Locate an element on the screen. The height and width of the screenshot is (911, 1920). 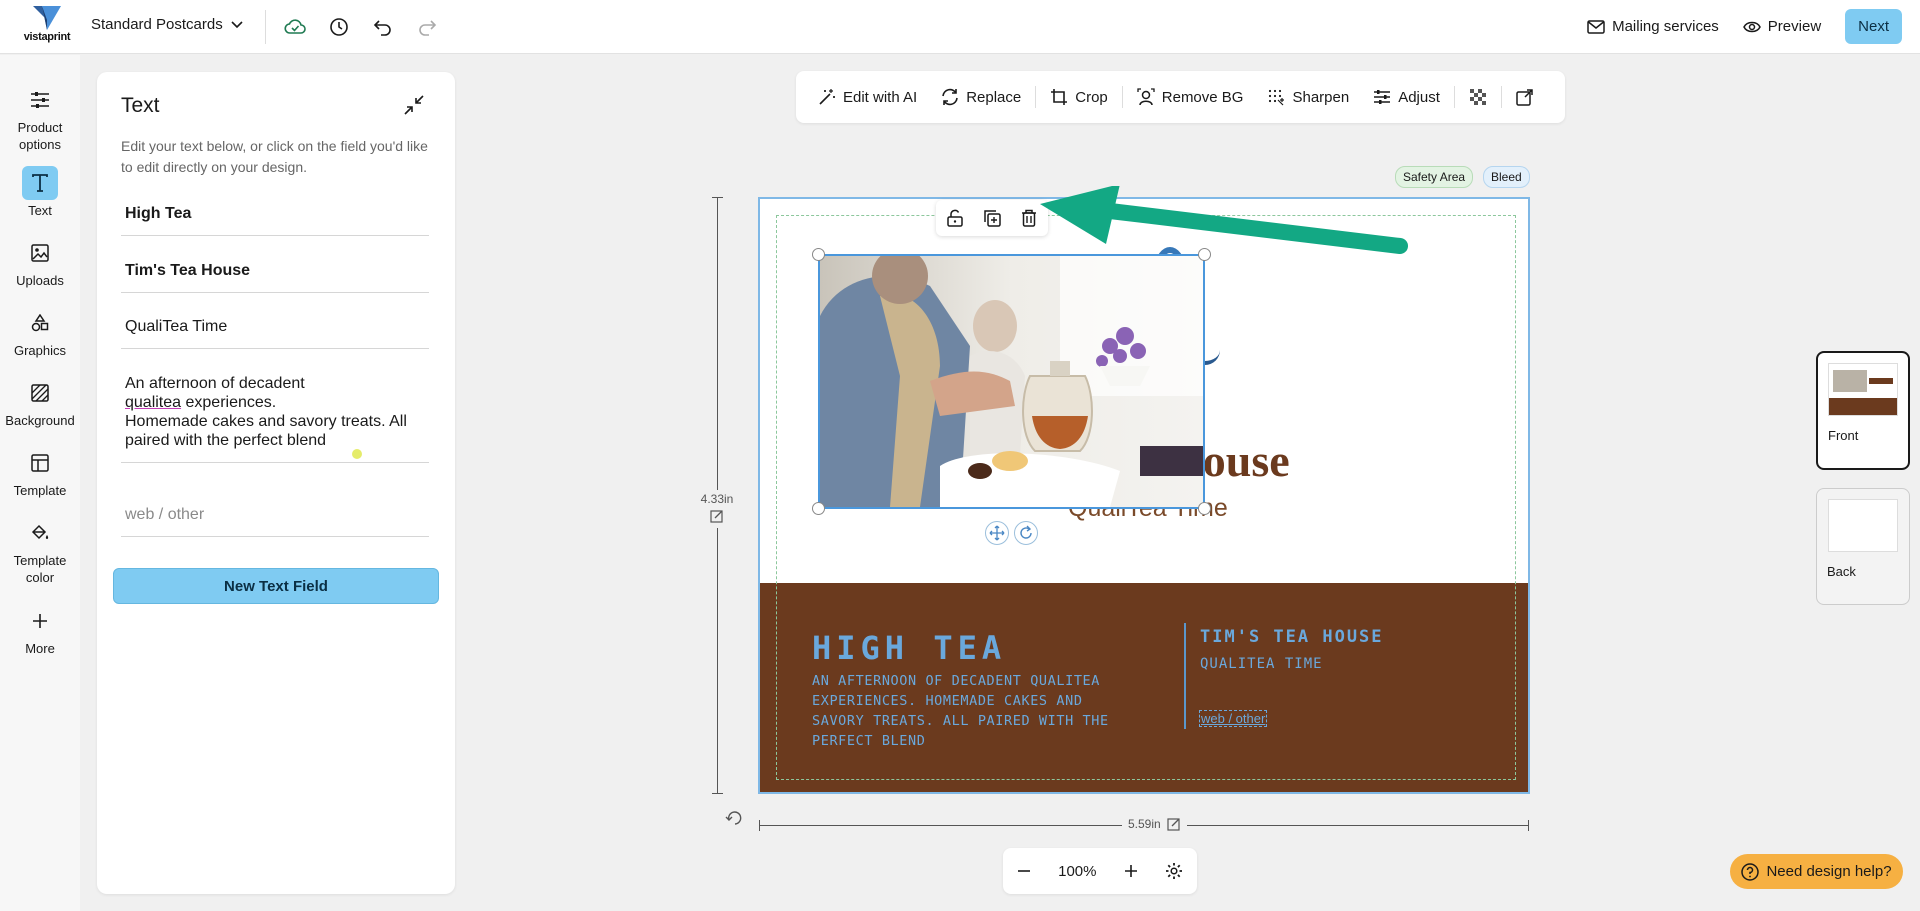
sharpen-button: Sharpen is located at coordinates (1308, 97).